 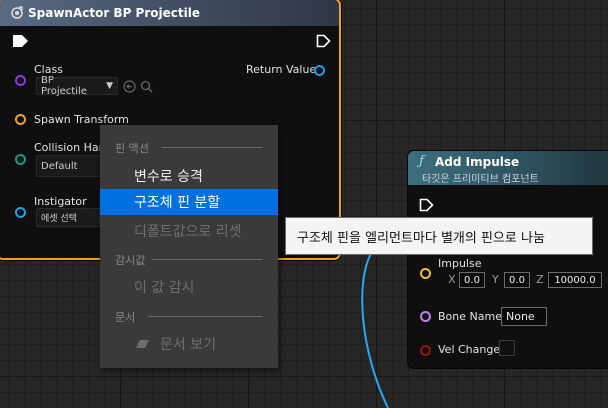 I want to click on reset-label: 디폴트값으로 리셋, so click(x=188, y=232).